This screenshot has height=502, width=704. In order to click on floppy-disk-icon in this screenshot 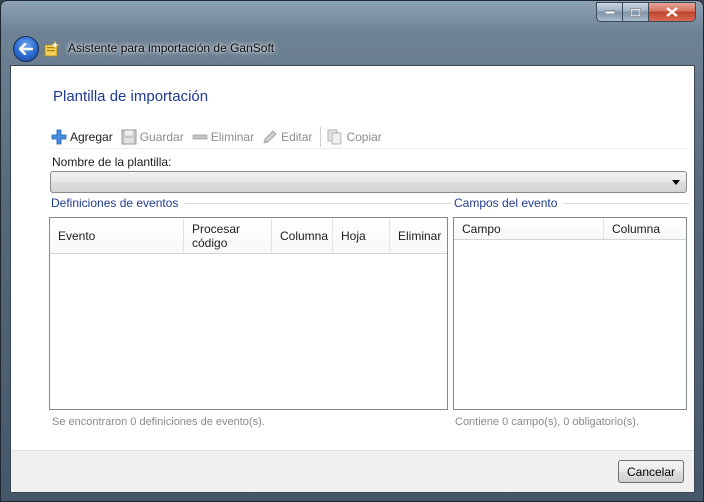, I will do `click(129, 137)`.